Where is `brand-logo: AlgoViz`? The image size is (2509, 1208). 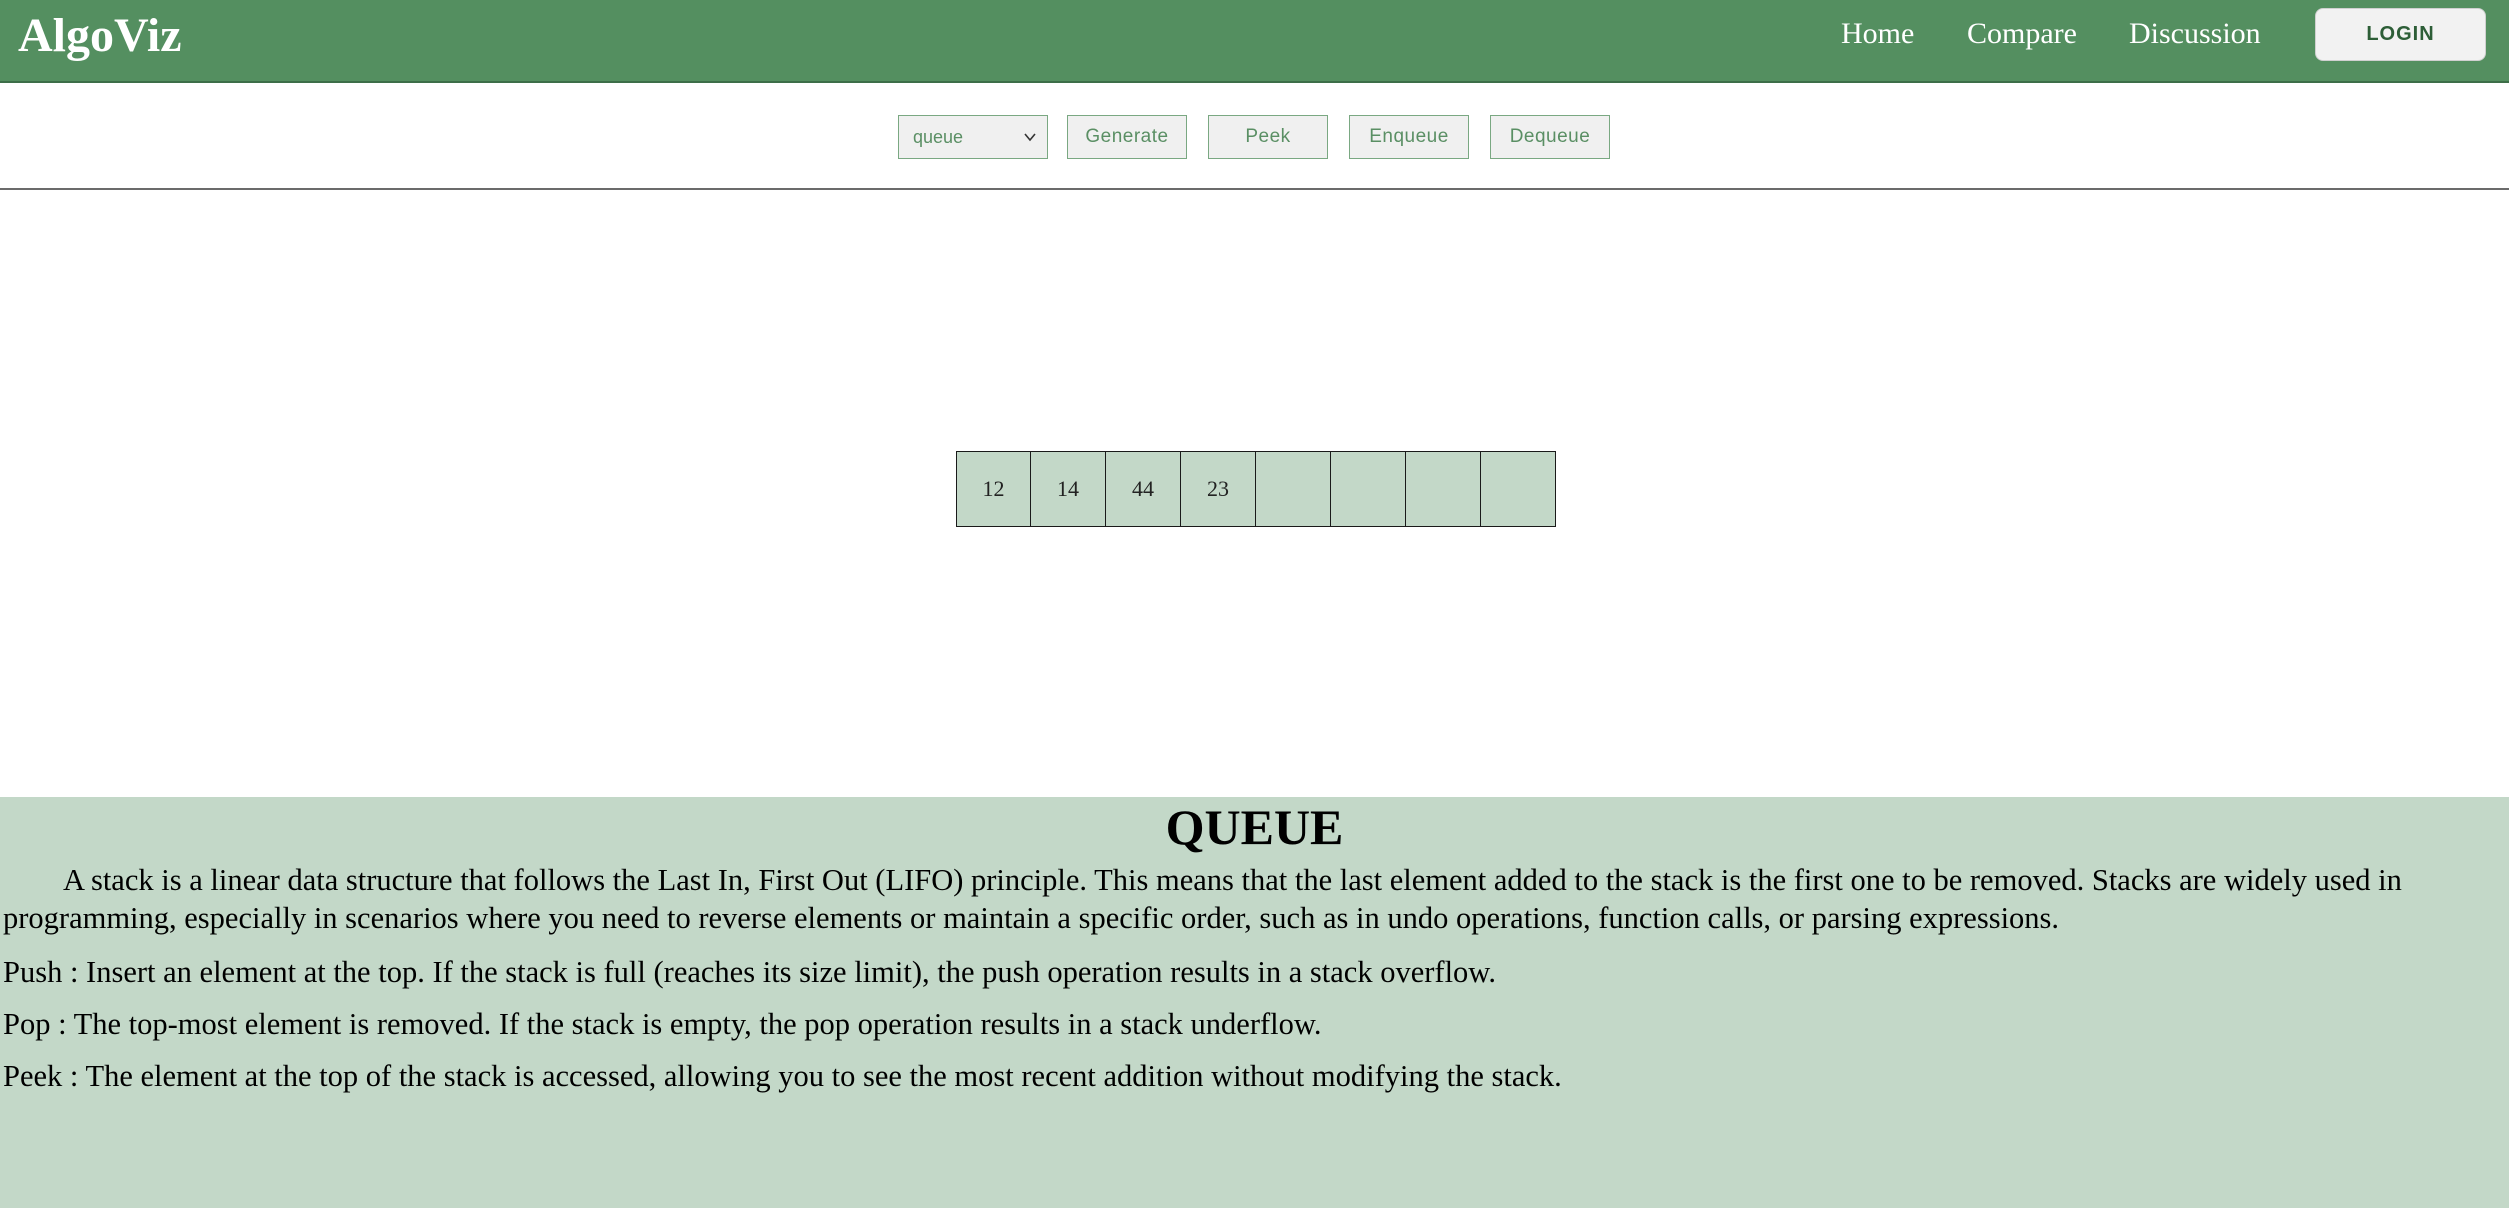 brand-logo: AlgoViz is located at coordinates (100, 36).